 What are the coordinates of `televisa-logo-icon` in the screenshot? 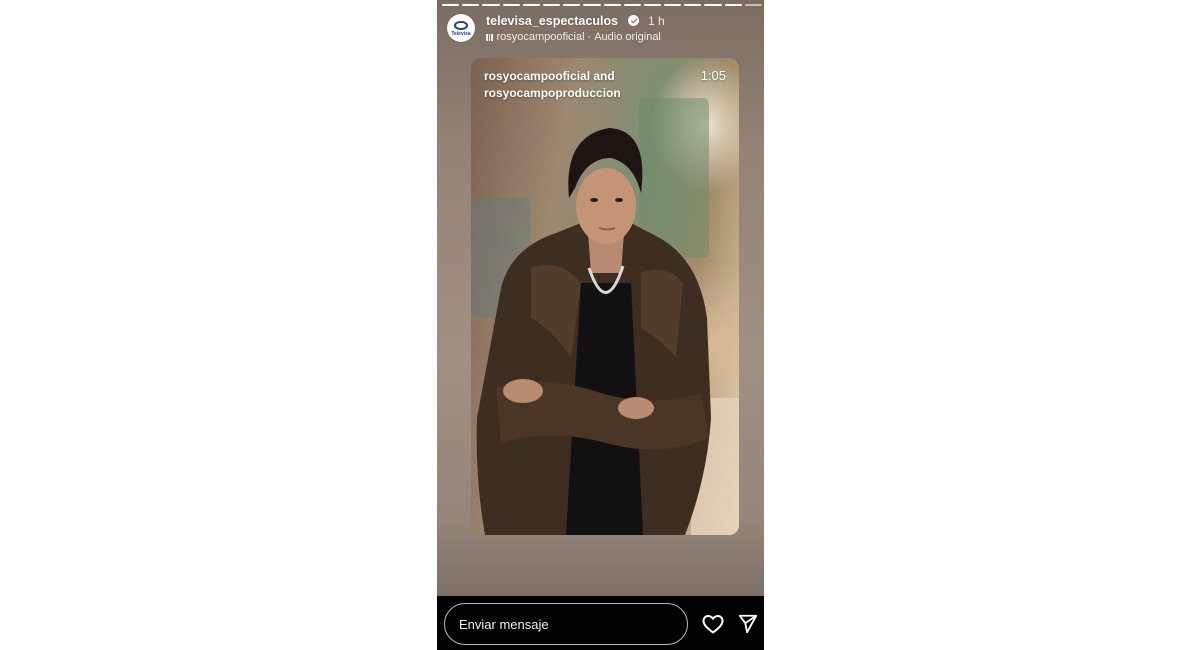 It's located at (461, 25).